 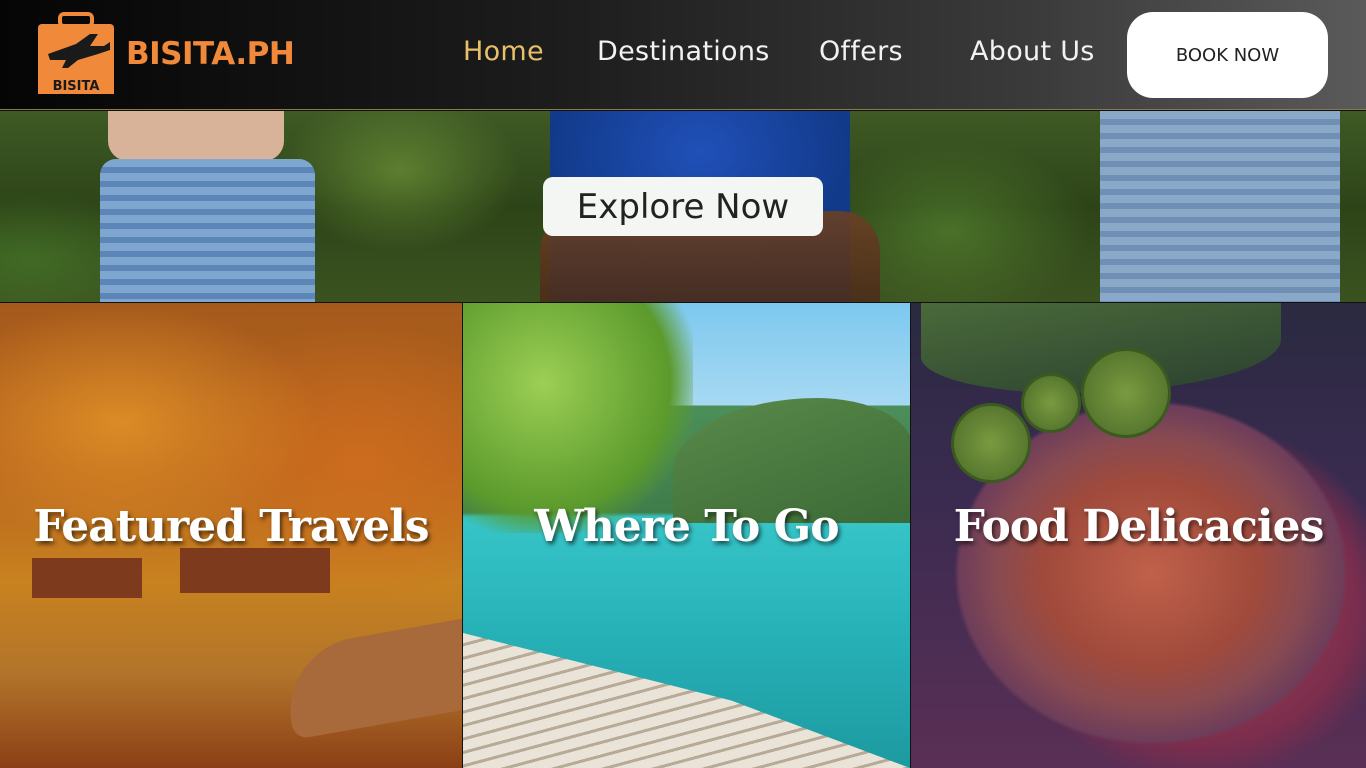 What do you see at coordinates (503, 51) in the screenshot?
I see `nav-home: Home` at bounding box center [503, 51].